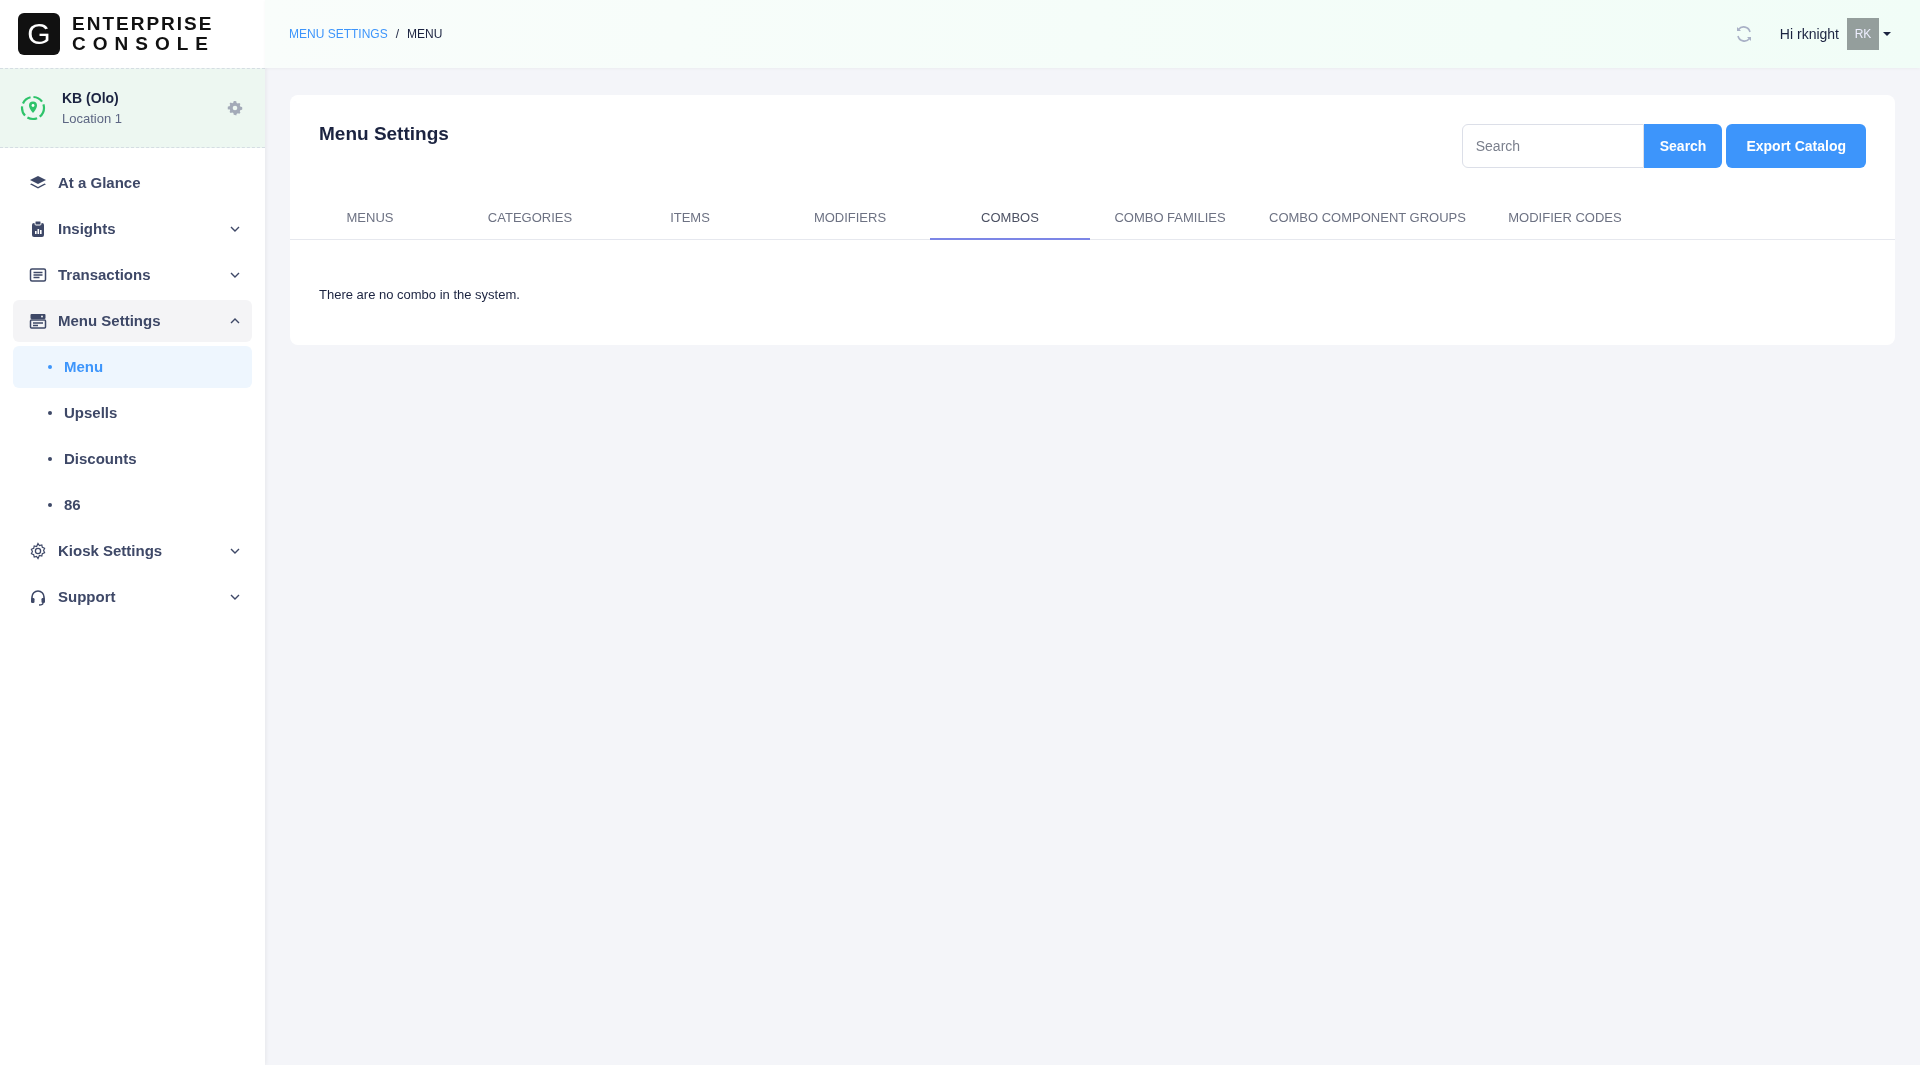 The width and height of the screenshot is (1920, 1065). Describe the element at coordinates (33, 108) in the screenshot. I see `location-pin-icon` at that location.